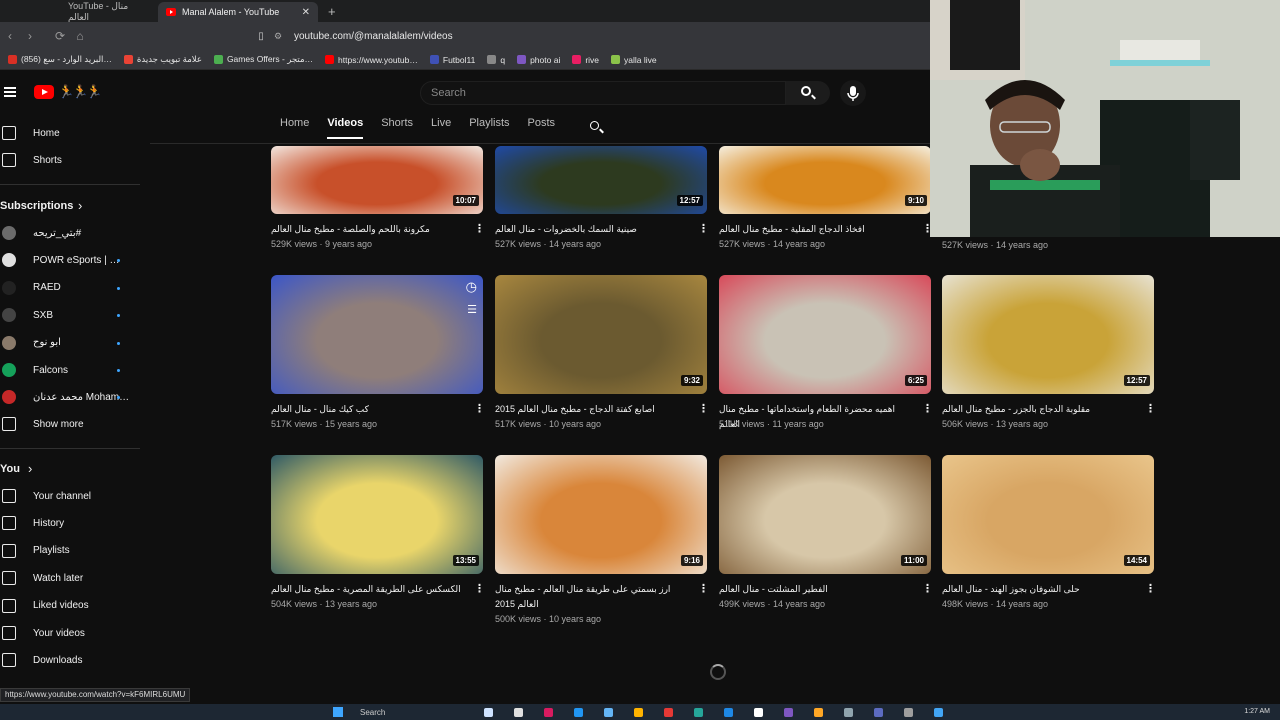 The width and height of the screenshot is (1280, 720). What do you see at coordinates (70, 606) in the screenshot?
I see `sidebar-item-liked-videos: Liked videos` at bounding box center [70, 606].